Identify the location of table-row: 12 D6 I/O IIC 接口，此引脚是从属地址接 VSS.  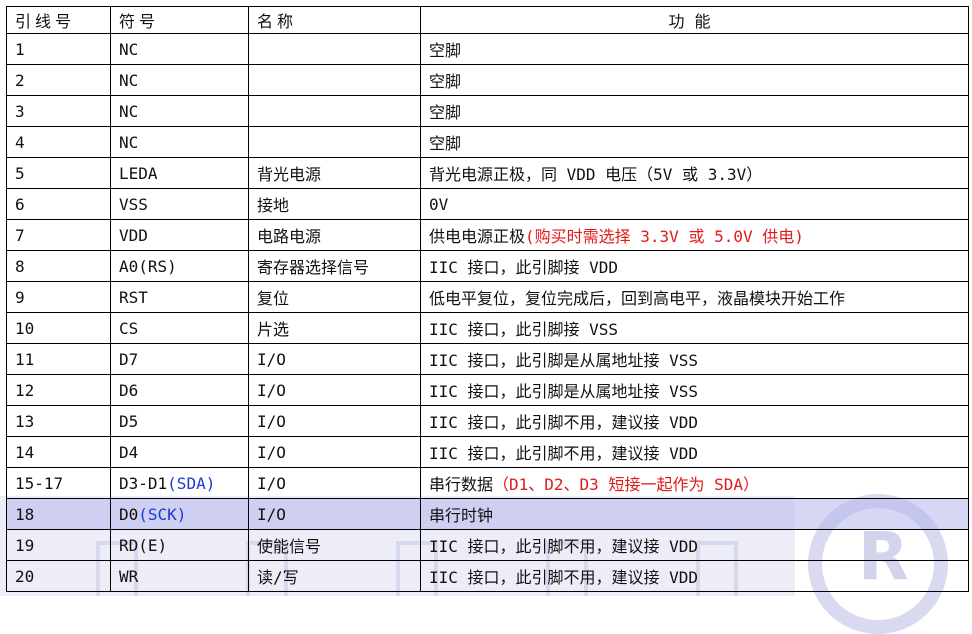
(487, 390).